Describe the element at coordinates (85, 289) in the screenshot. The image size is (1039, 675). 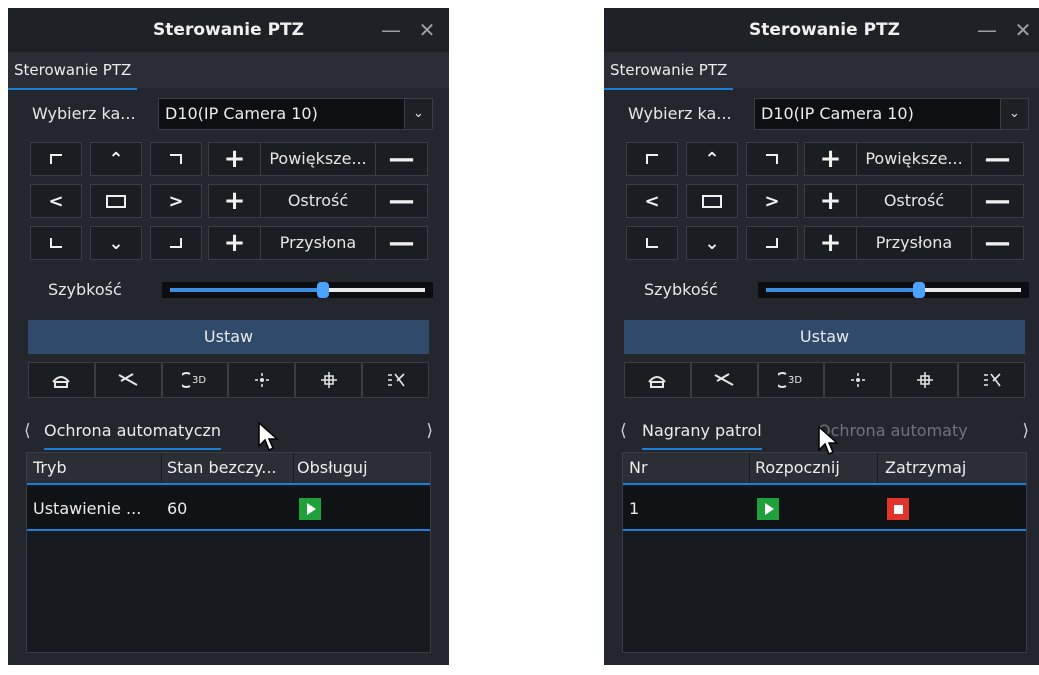
I see `speed-label: Szybkość` at that location.